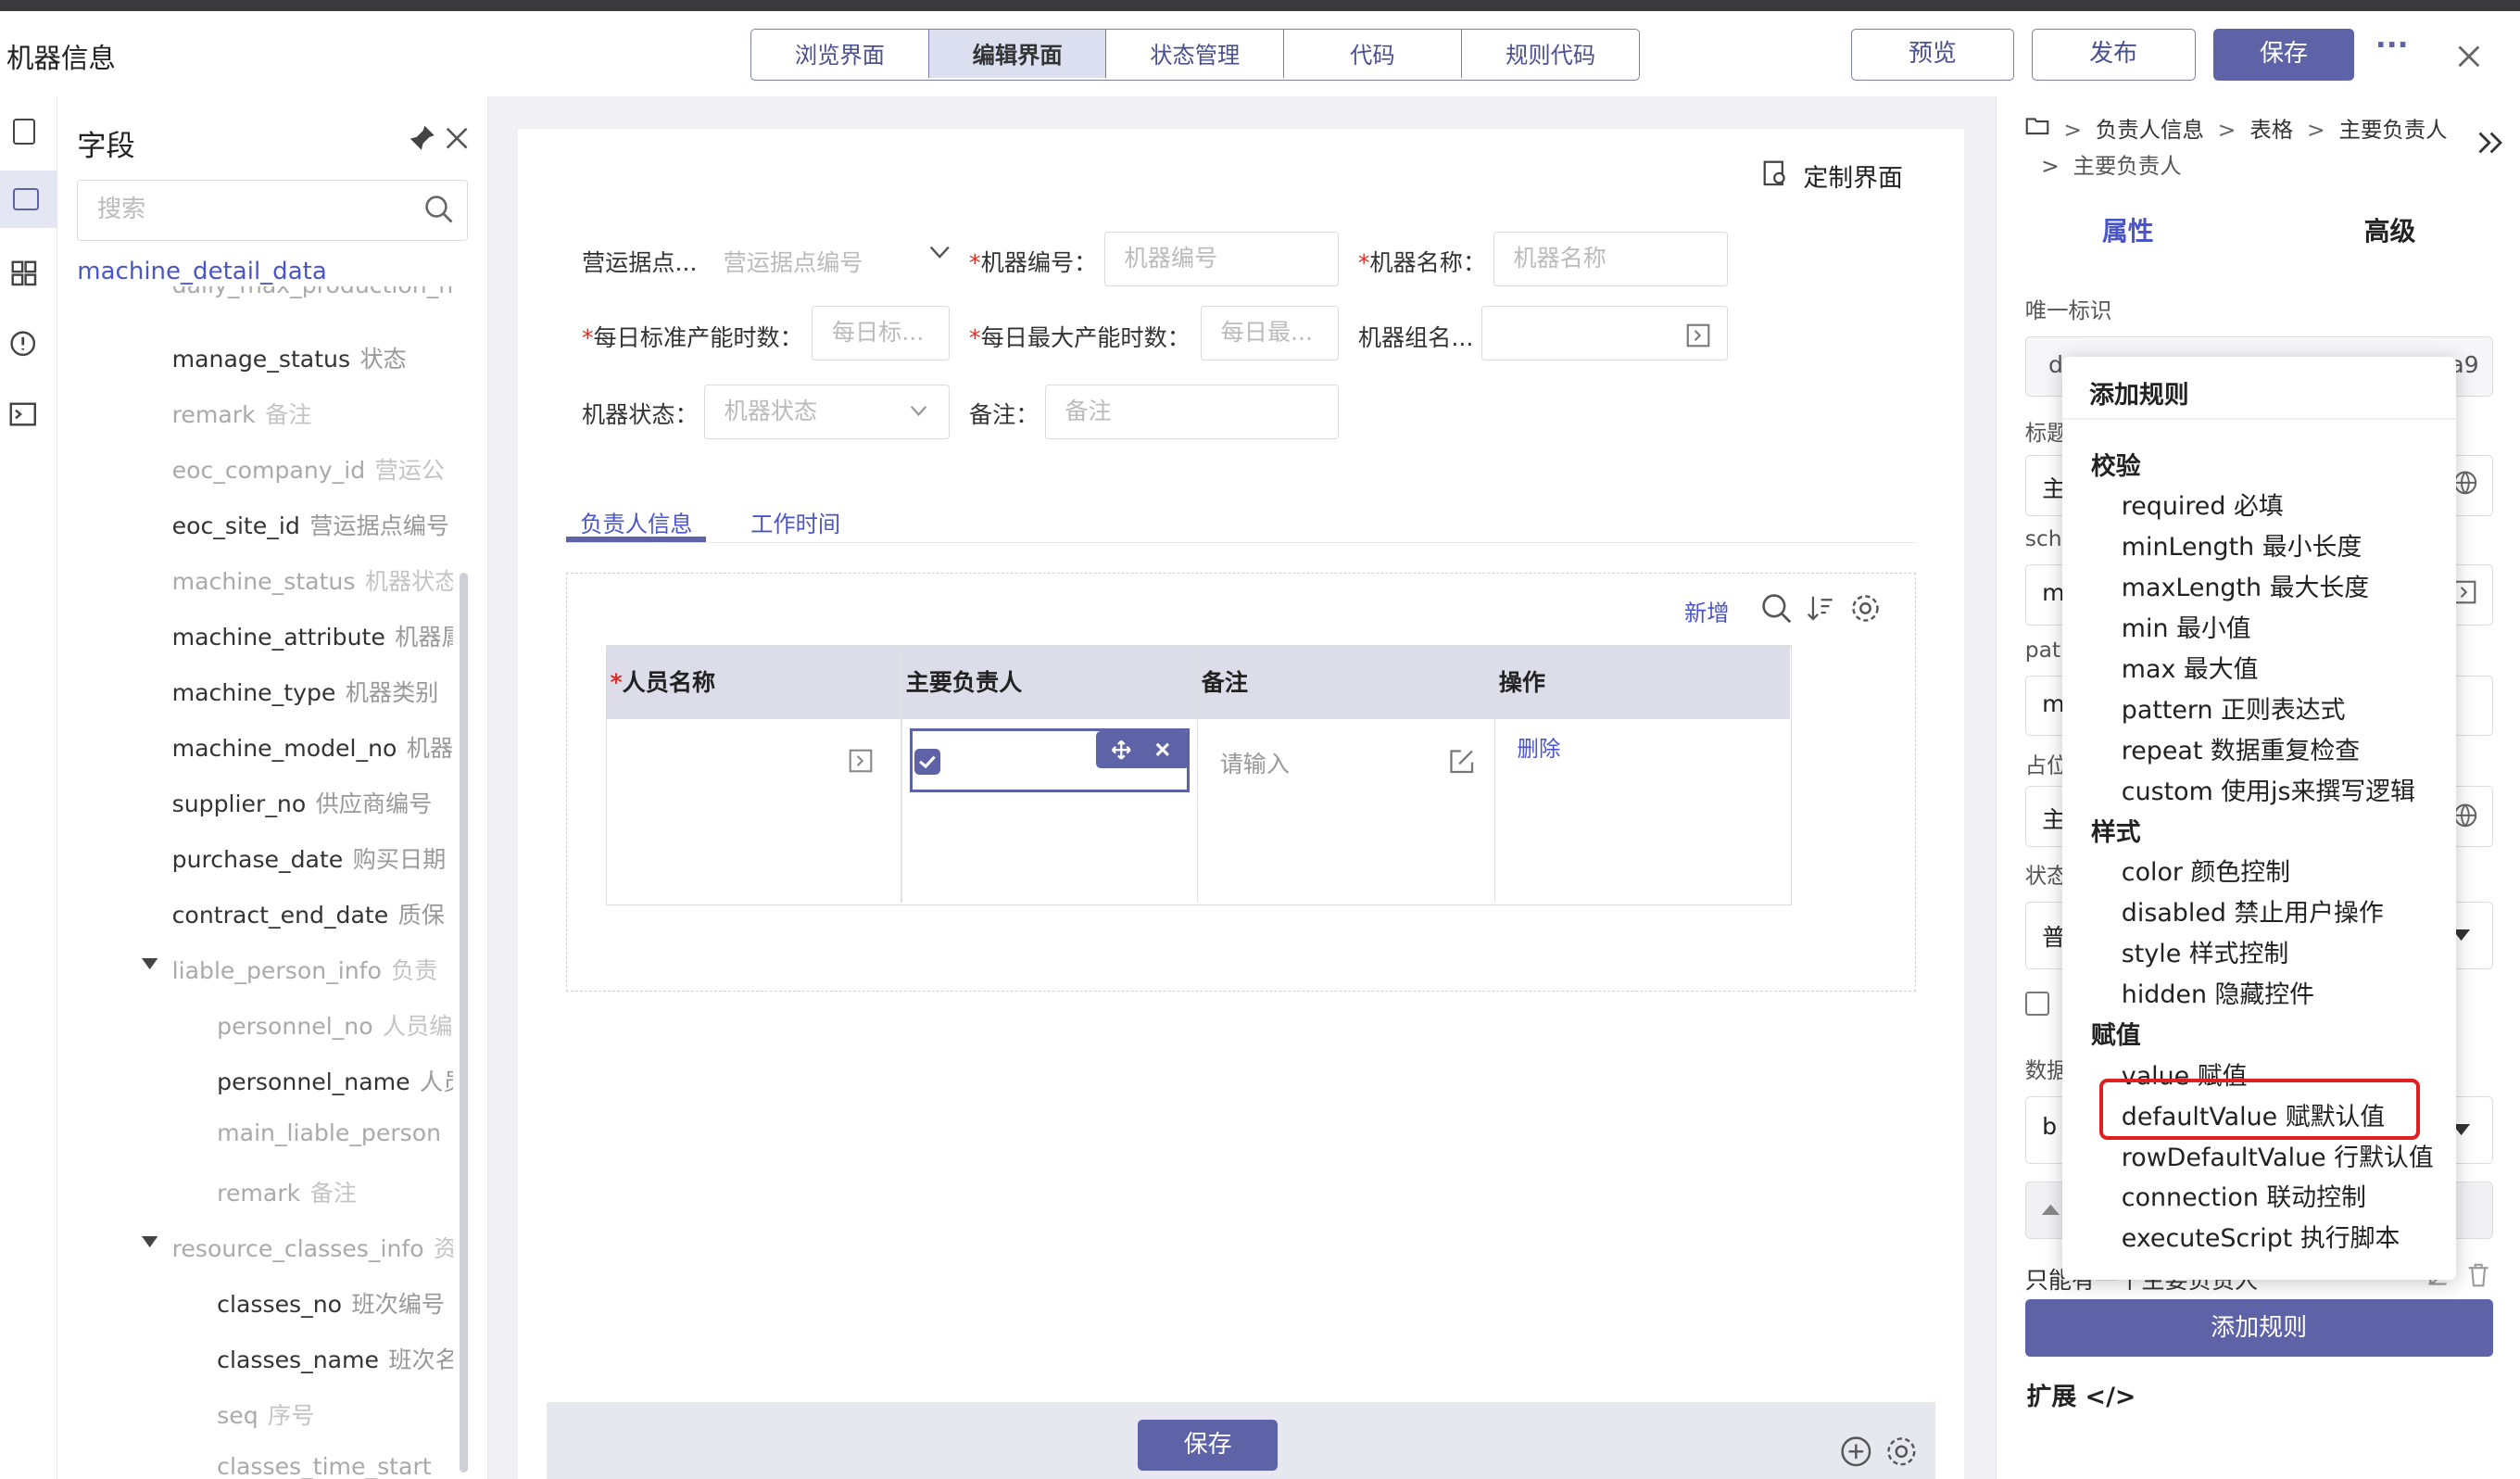 The image size is (2520, 1479). What do you see at coordinates (2128, 228) in the screenshot?
I see `tab-properties: 属性` at bounding box center [2128, 228].